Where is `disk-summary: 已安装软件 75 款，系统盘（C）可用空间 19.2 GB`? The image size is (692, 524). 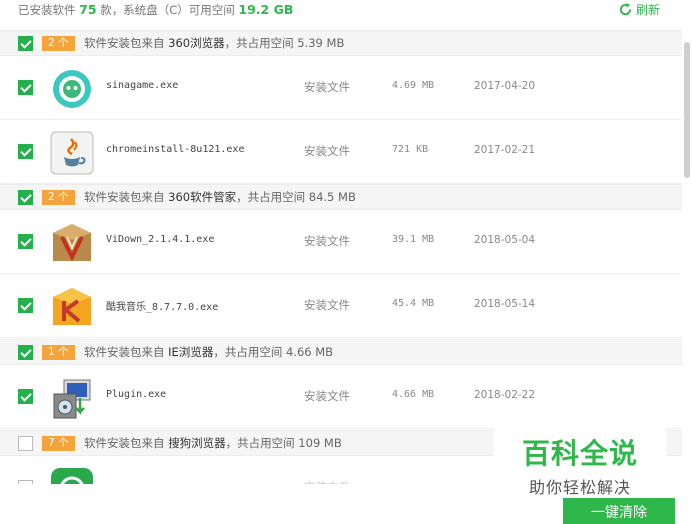 disk-summary: 已安装软件 75 款，系统盘（C）可用空间 19.2 GB is located at coordinates (155, 10).